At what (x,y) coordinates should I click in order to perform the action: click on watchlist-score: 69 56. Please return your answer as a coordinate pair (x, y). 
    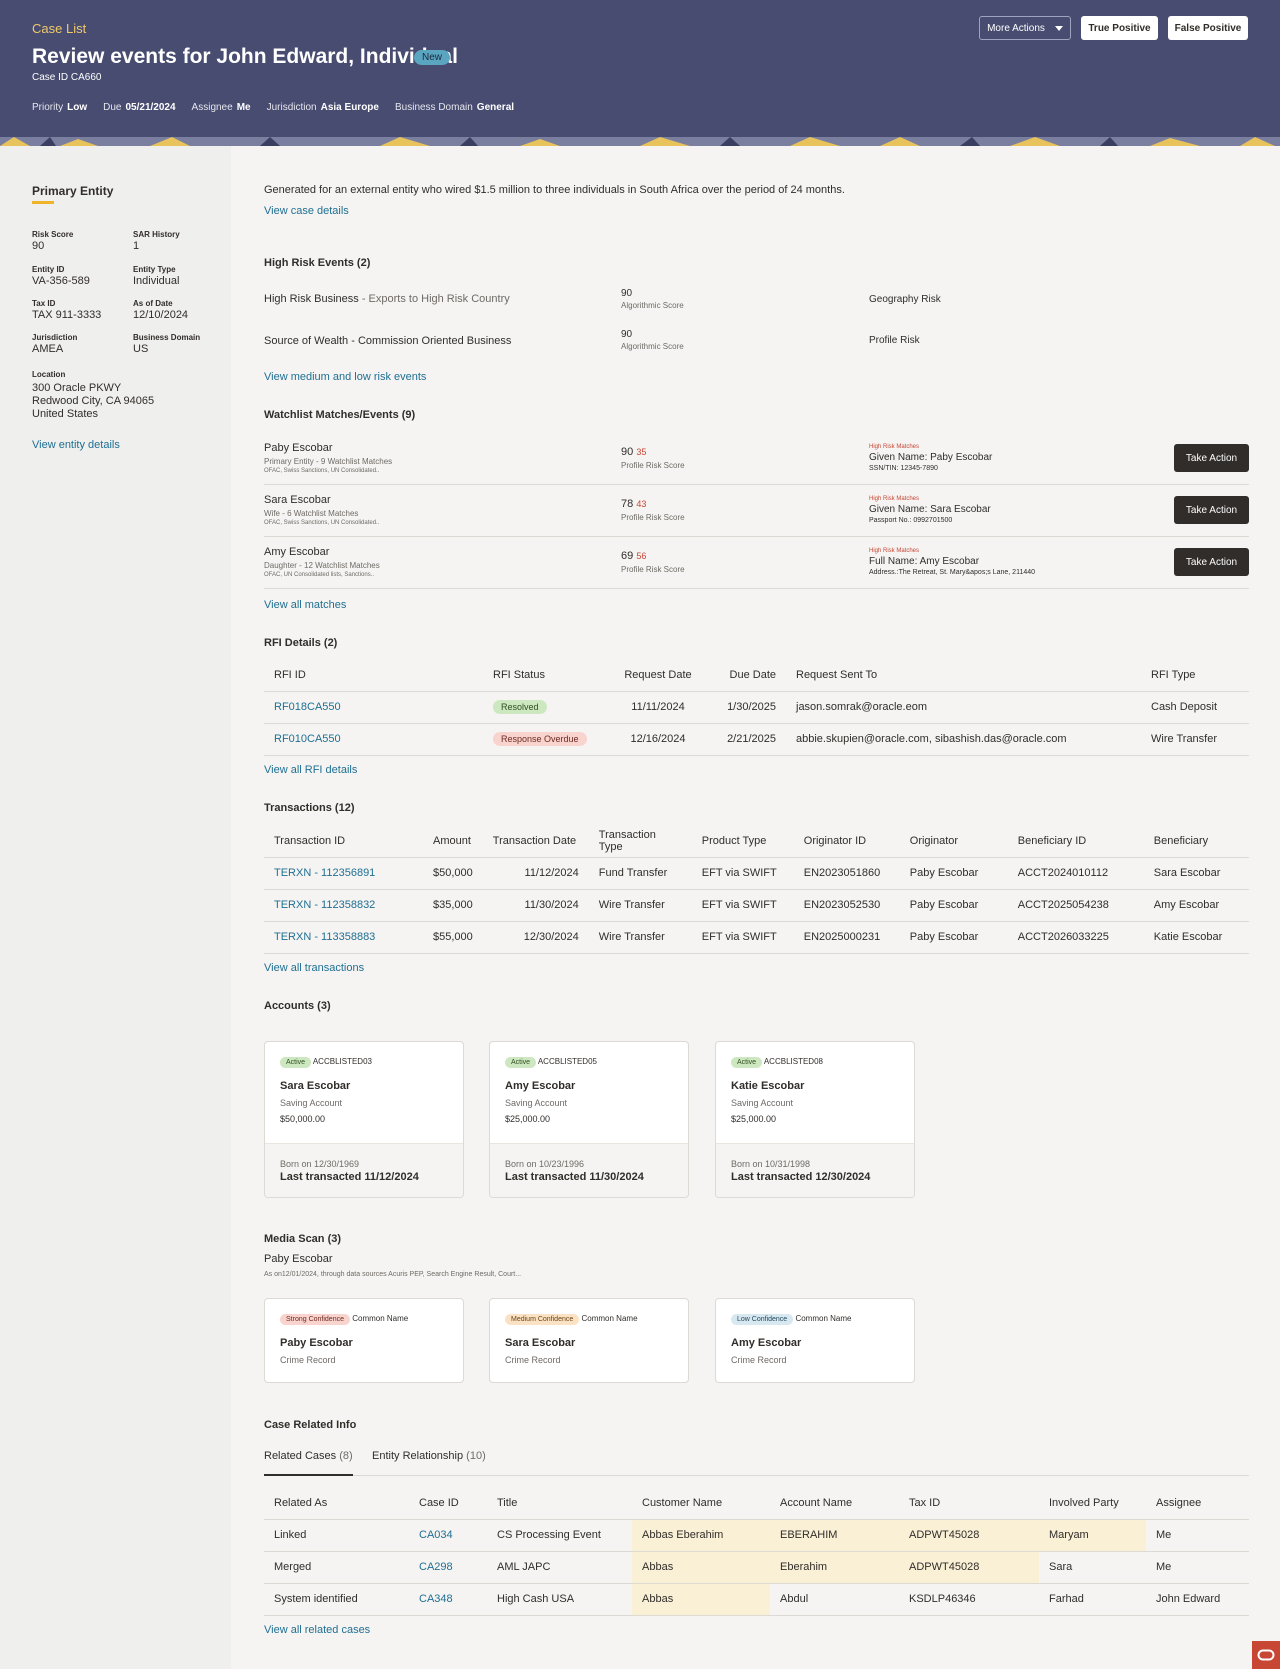
    Looking at the image, I should click on (633, 556).